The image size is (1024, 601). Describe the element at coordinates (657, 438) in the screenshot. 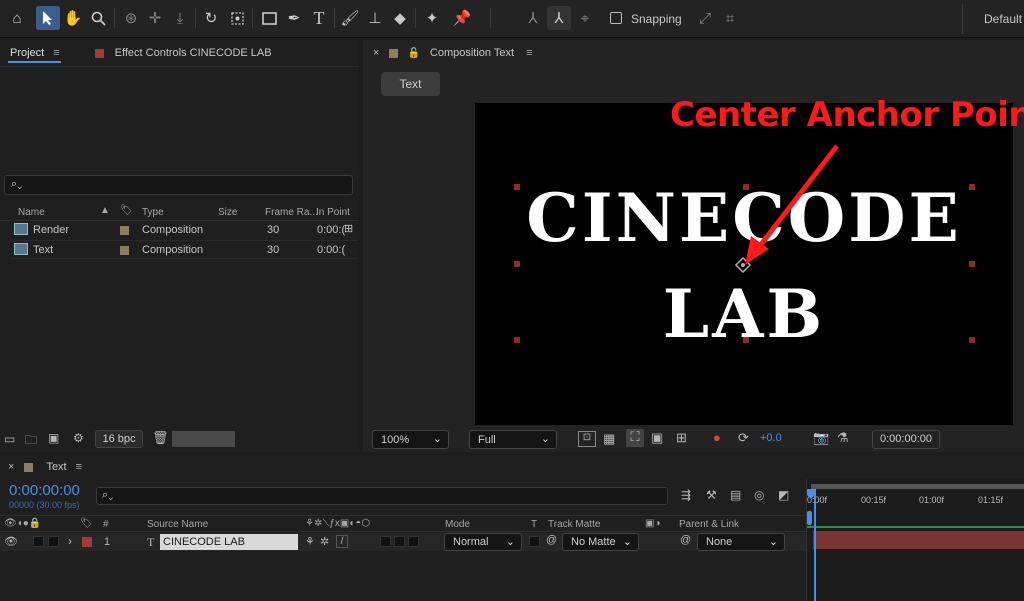

I see `region-of-interest-icon: ▣` at that location.